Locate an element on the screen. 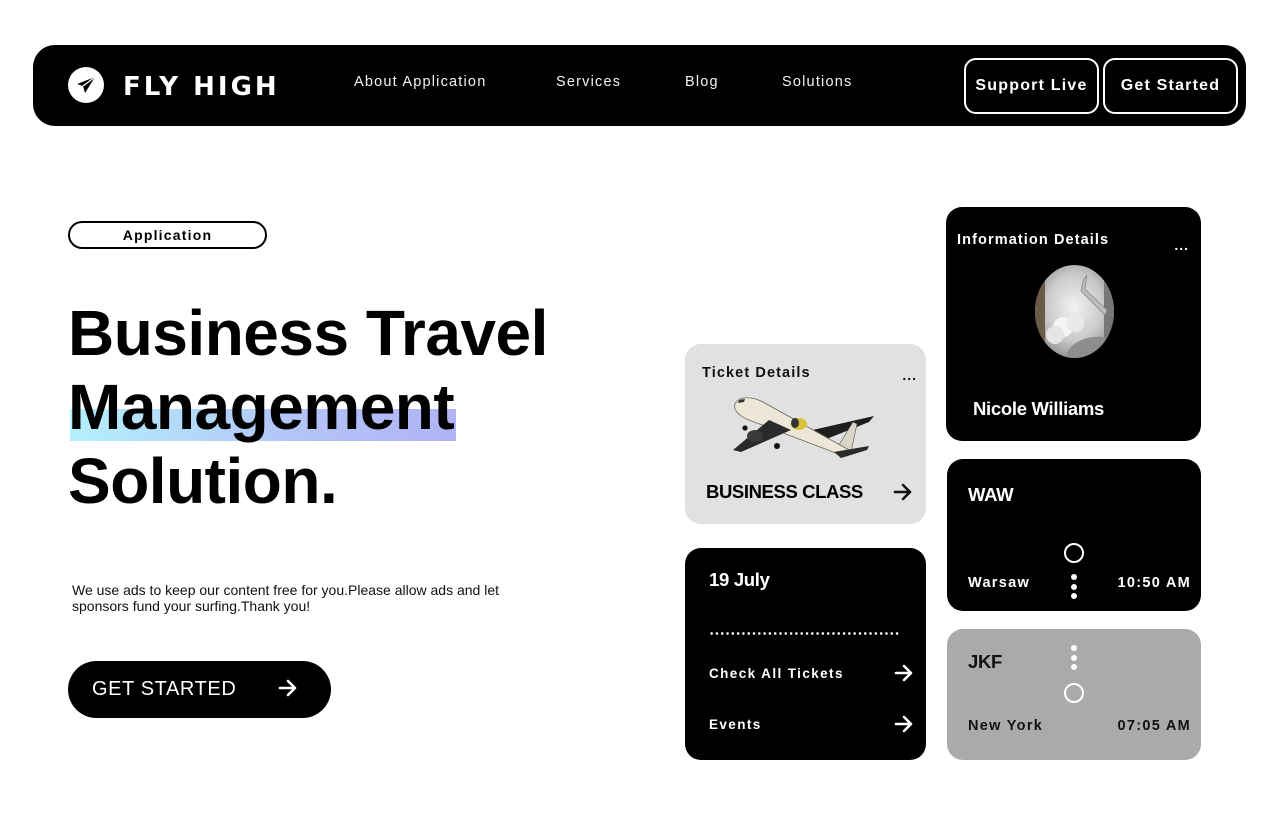 The width and height of the screenshot is (1280, 832). ticket-class: BUSINESS CLASS is located at coordinates (784, 491).